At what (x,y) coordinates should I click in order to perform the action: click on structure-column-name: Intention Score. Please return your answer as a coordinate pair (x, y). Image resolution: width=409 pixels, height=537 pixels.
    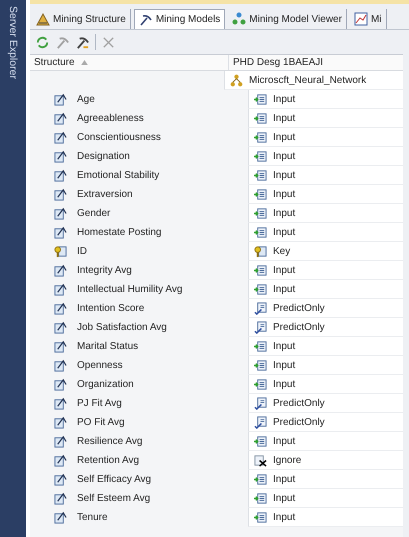
    Looking at the image, I should click on (110, 308).